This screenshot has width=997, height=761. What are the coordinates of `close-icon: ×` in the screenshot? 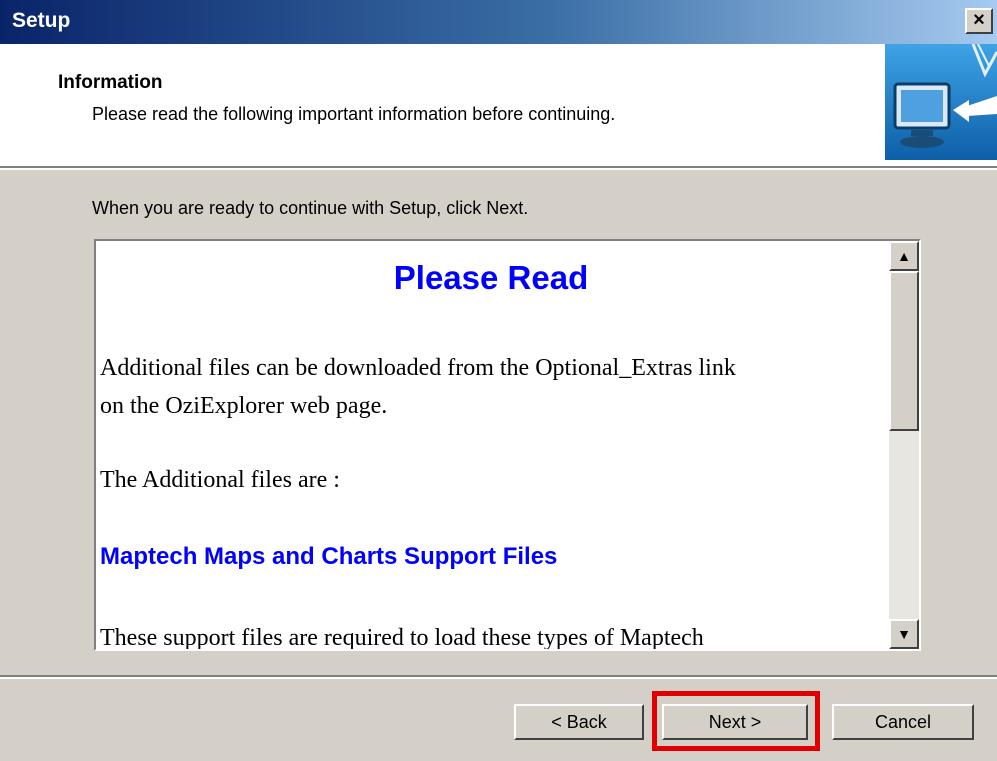 It's located at (979, 20).